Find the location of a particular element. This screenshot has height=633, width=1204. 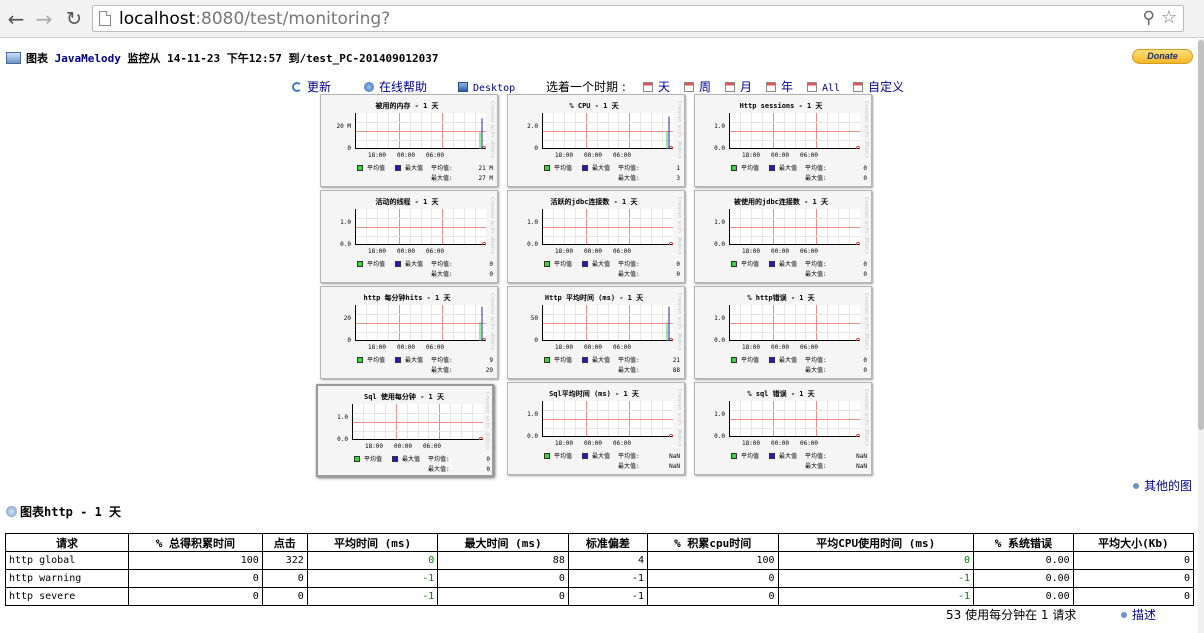

col-avg-cpu-time: 平均CPU使用时间 (ms) is located at coordinates (875, 542).